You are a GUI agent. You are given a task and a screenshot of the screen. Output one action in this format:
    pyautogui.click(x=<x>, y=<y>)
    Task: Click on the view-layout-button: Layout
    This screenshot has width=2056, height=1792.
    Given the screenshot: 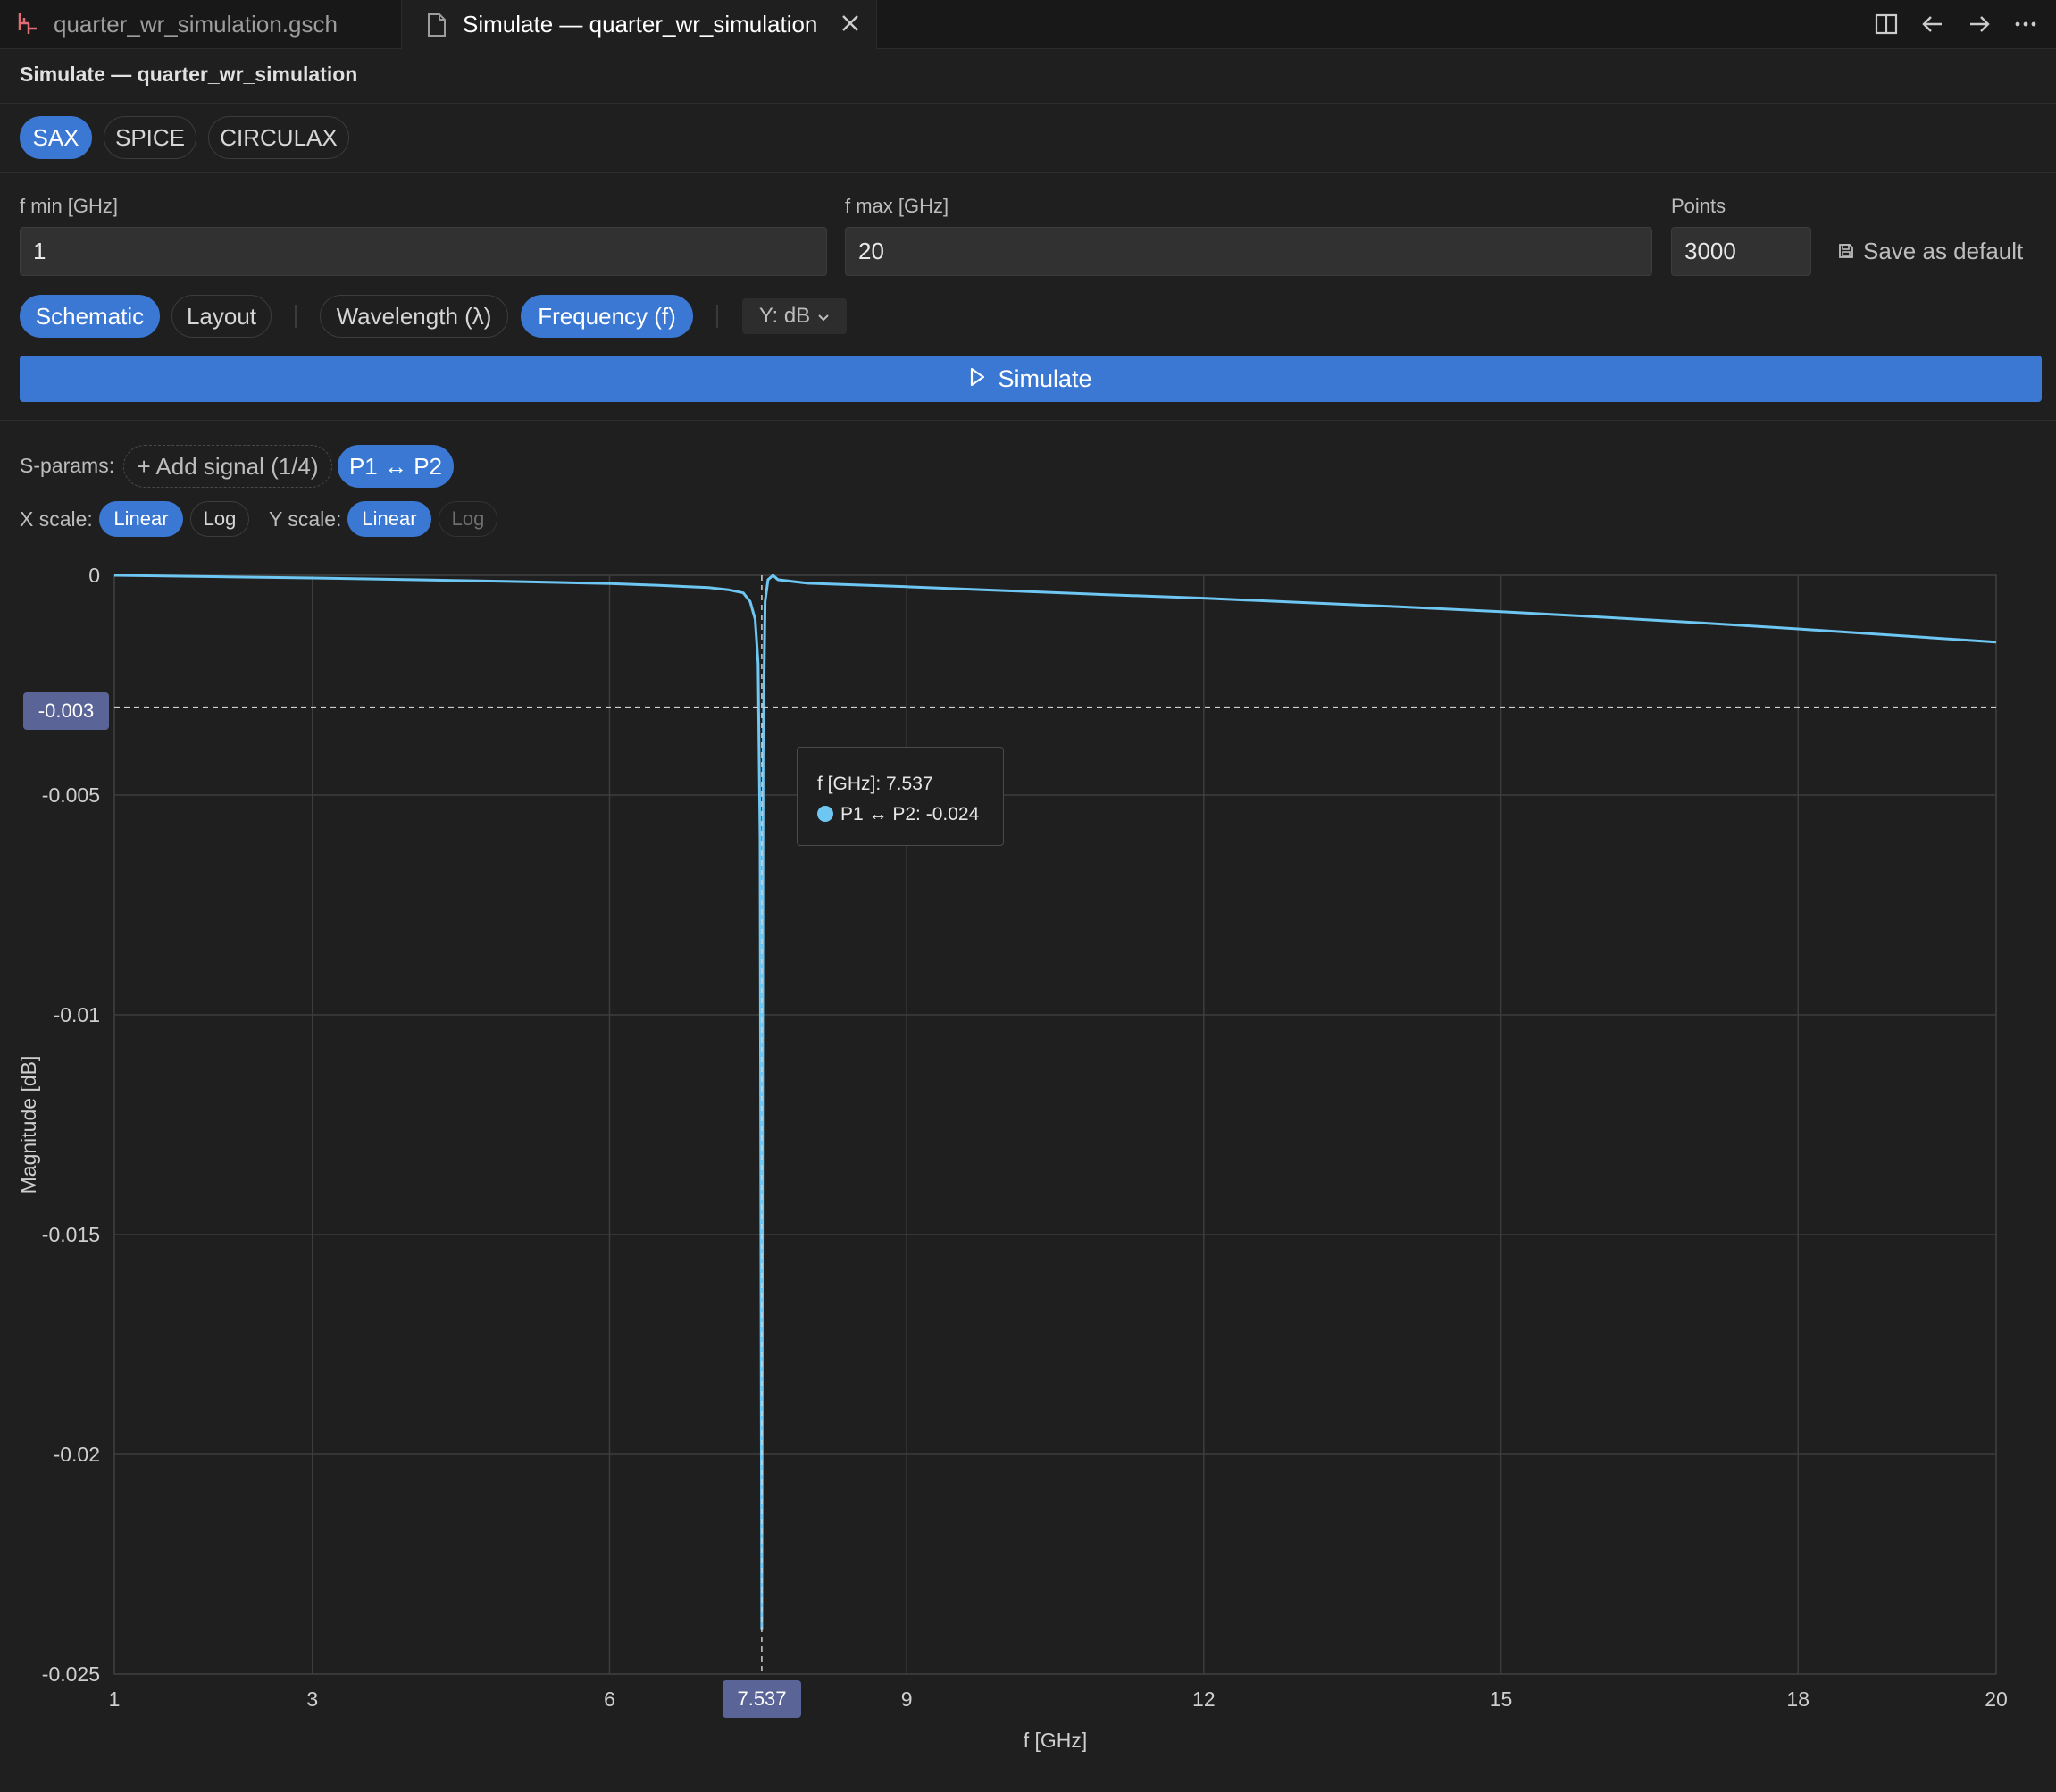 What is the action you would take?
    pyautogui.click(x=221, y=316)
    